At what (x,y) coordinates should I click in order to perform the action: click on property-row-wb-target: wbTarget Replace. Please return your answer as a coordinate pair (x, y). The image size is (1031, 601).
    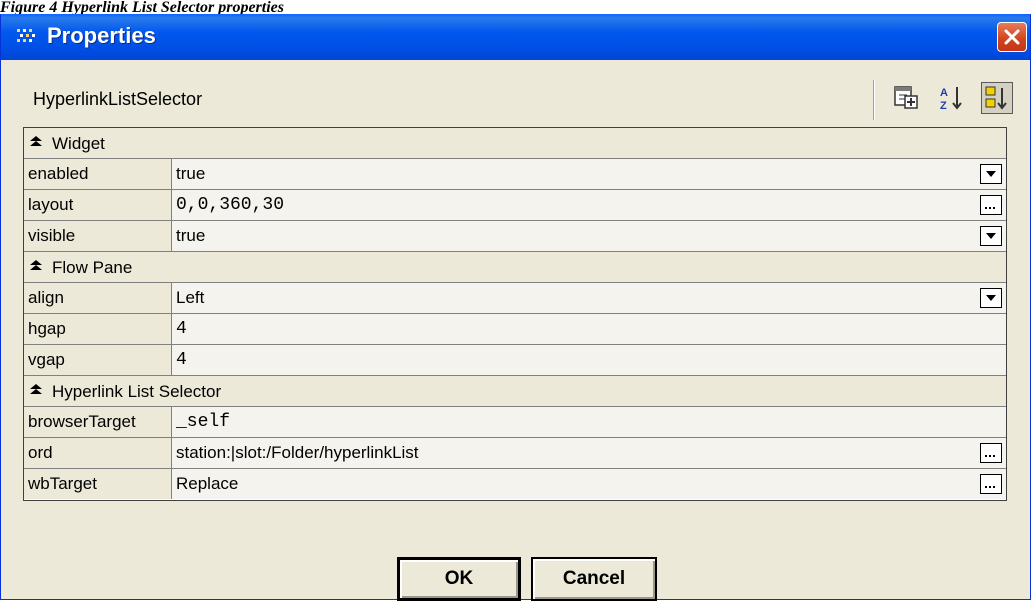
    Looking at the image, I should click on (515, 484).